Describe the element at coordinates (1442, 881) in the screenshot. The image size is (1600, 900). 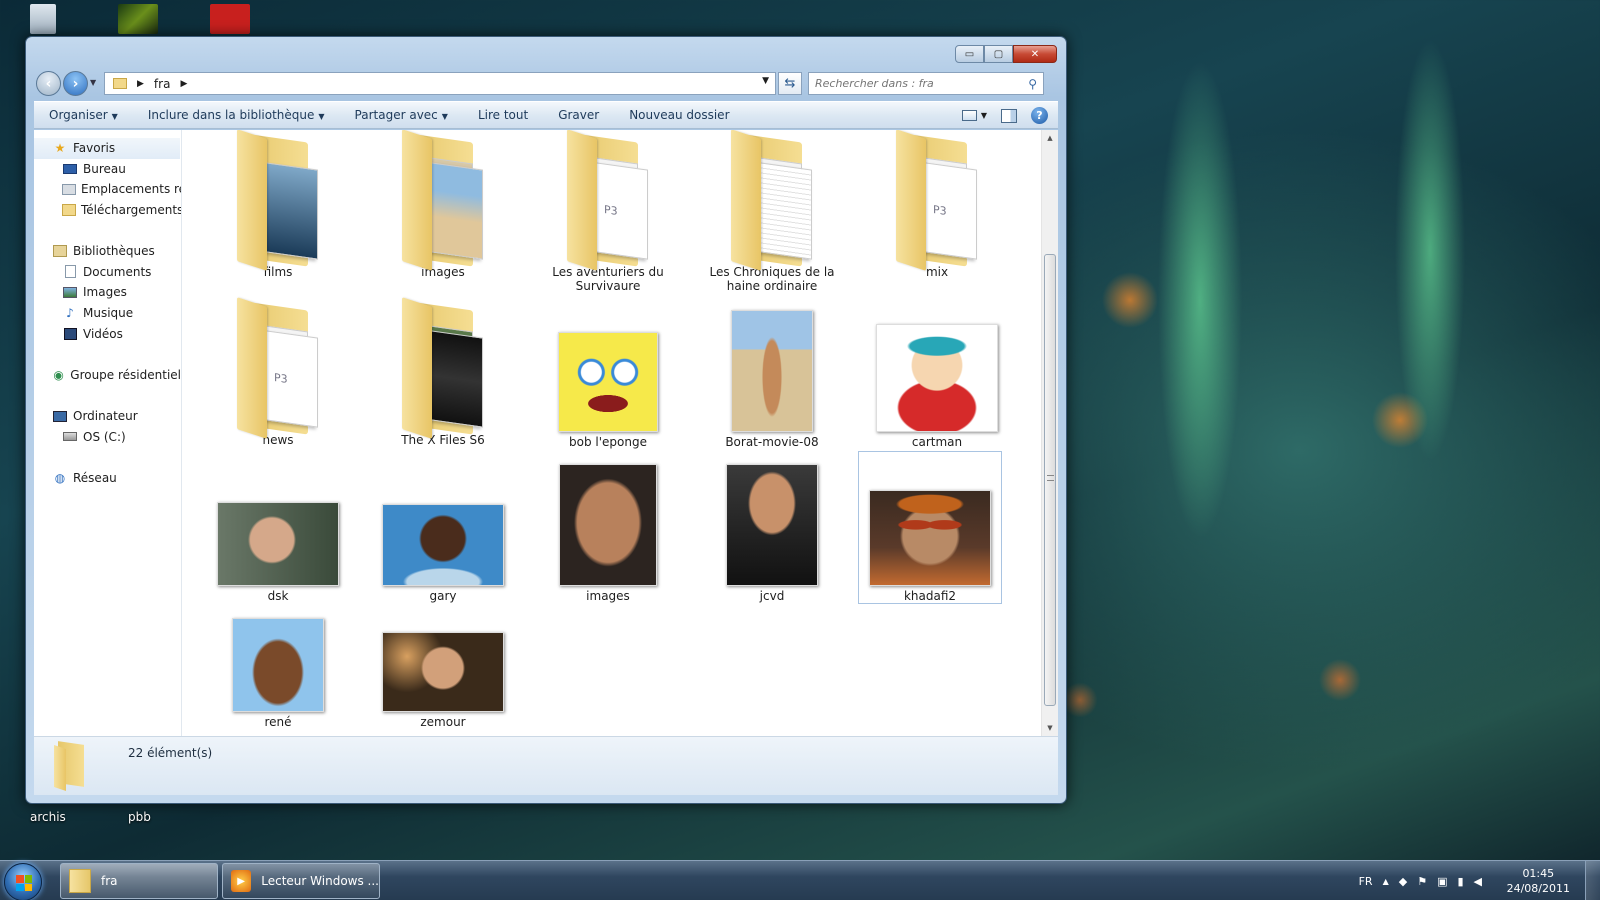
I see `power-icon: ▣` at that location.